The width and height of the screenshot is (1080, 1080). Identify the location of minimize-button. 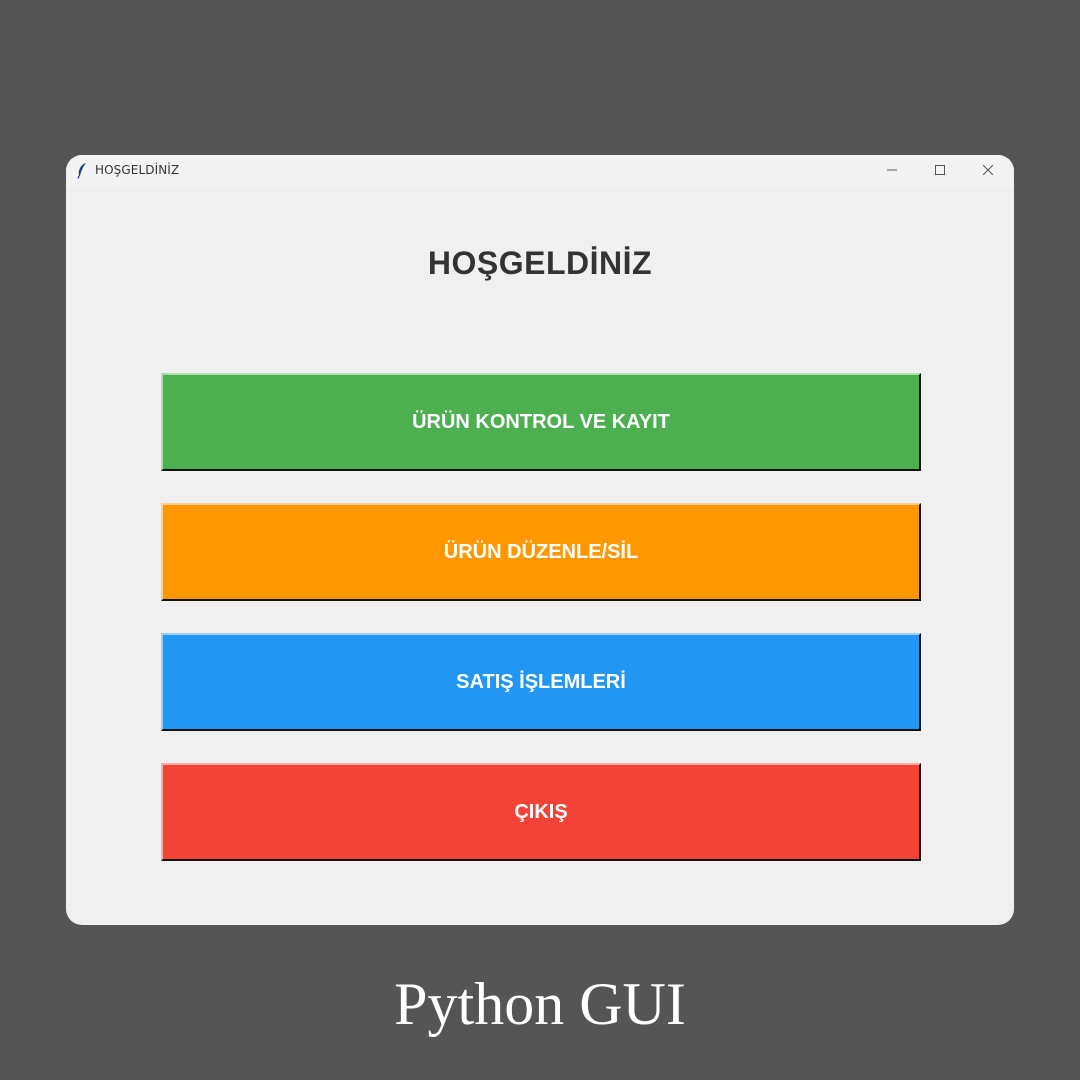
(892, 170).